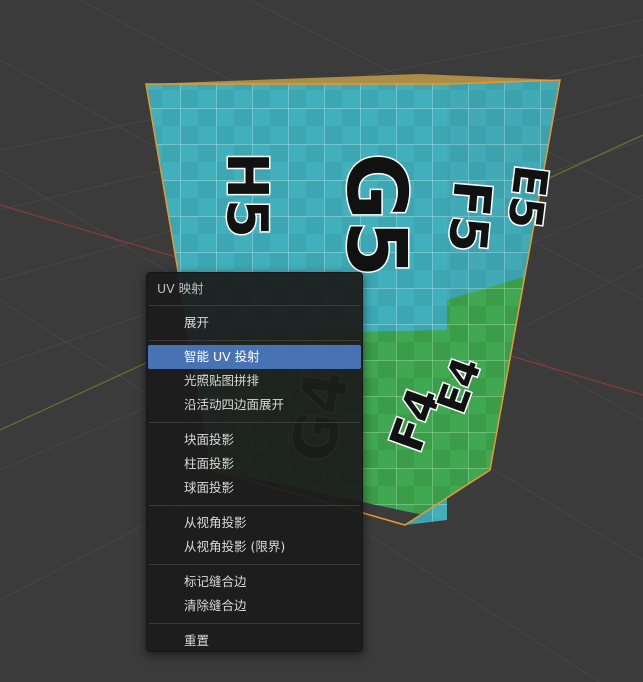 The image size is (643, 682). I want to click on menu-item-unwrap: 展开, so click(254, 323).